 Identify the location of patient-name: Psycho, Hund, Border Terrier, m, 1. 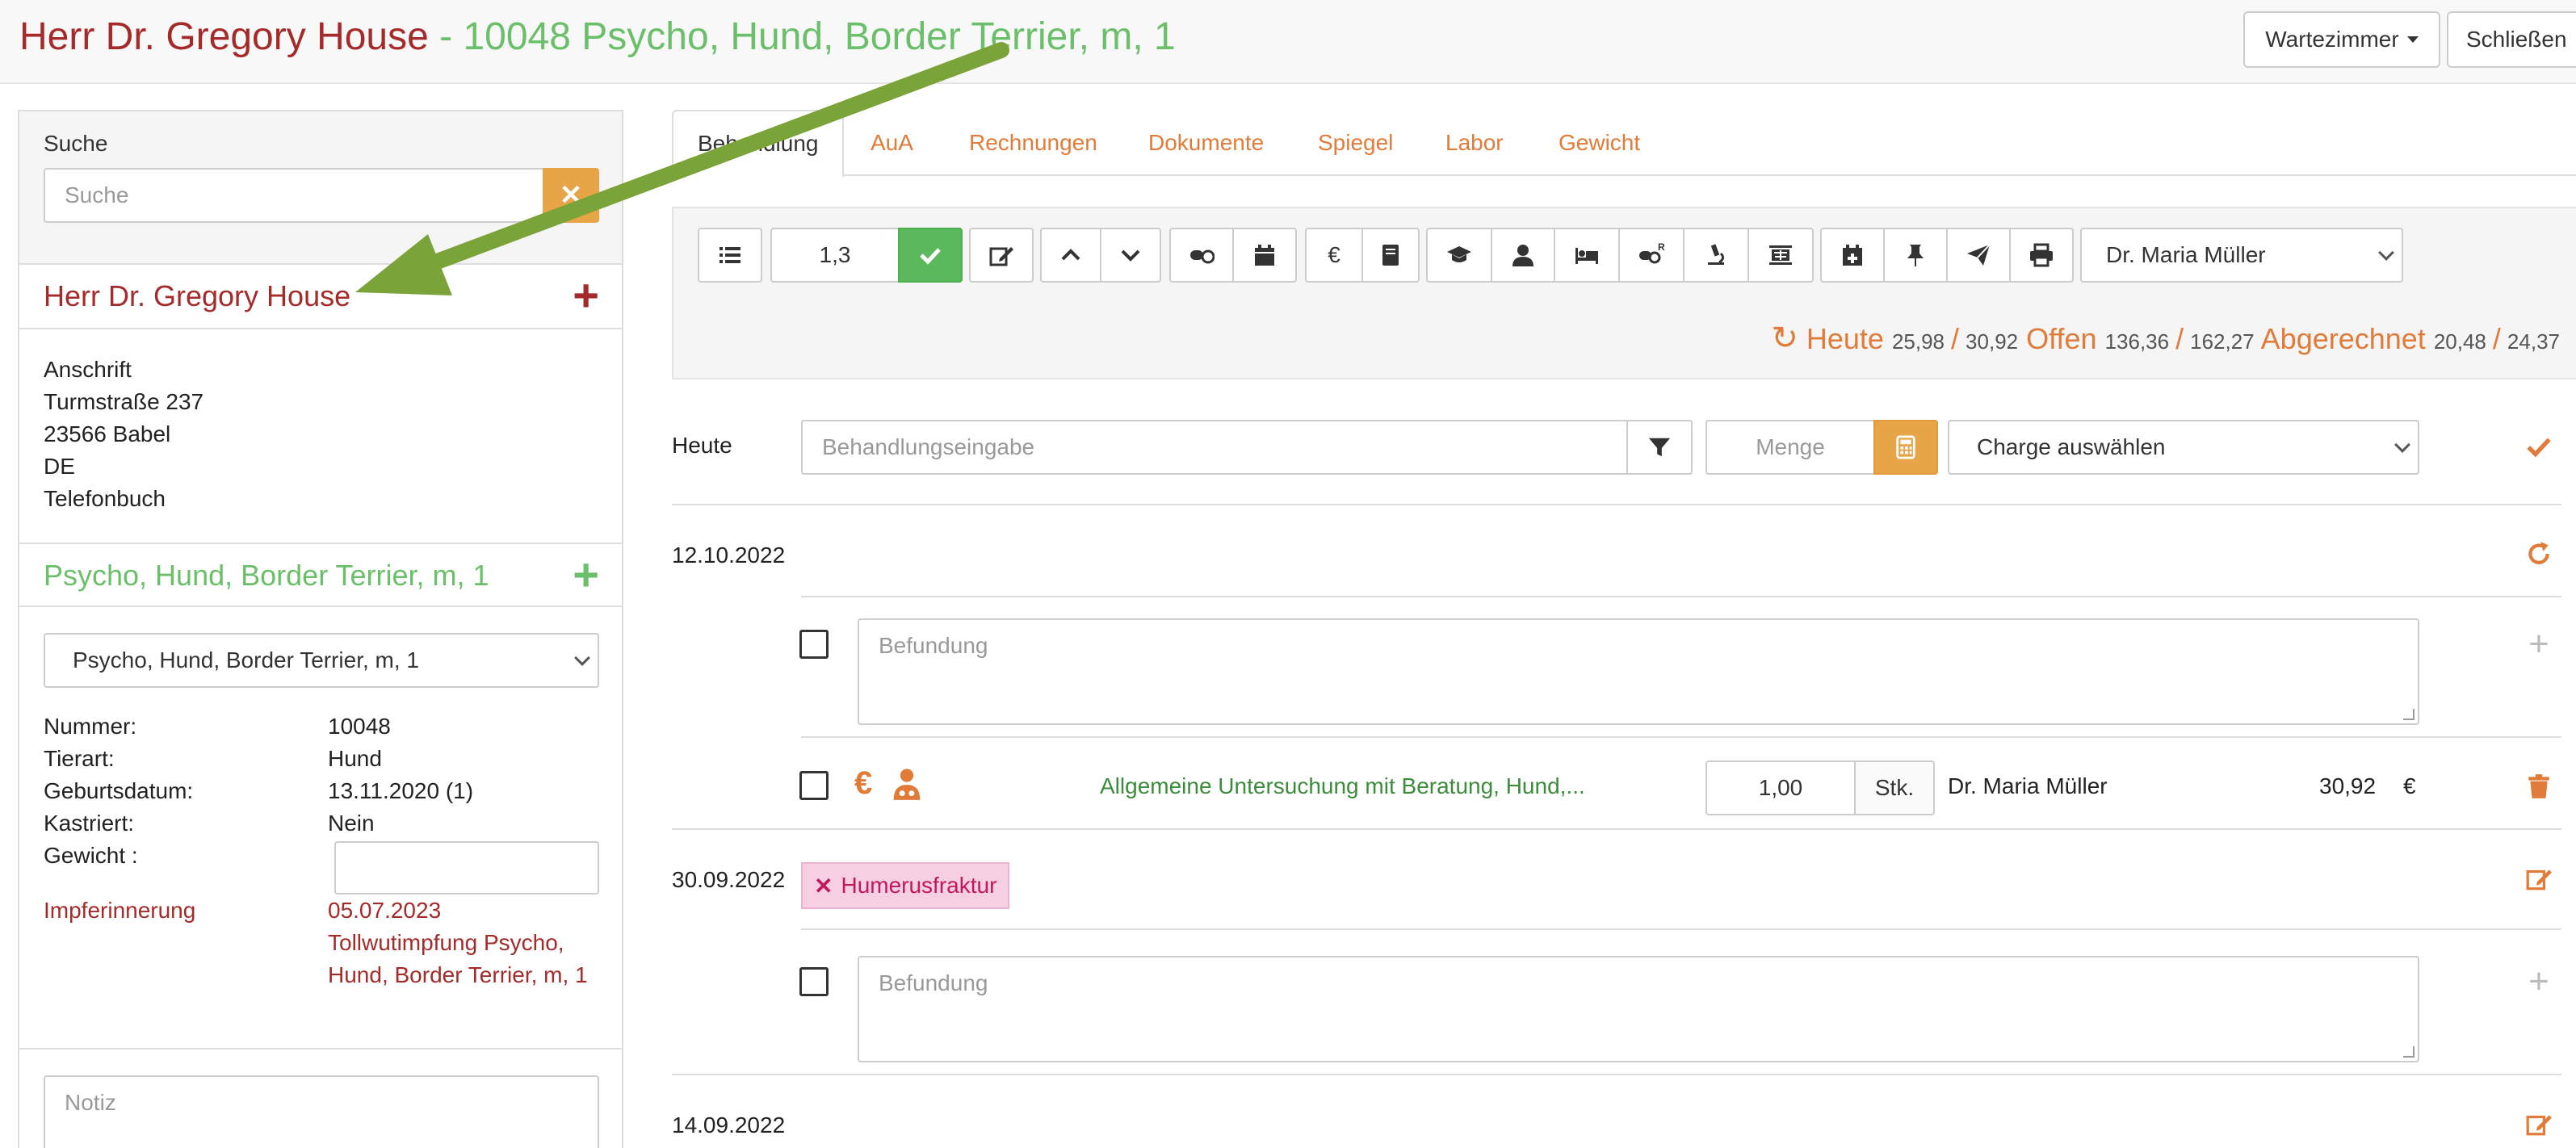
(266, 576).